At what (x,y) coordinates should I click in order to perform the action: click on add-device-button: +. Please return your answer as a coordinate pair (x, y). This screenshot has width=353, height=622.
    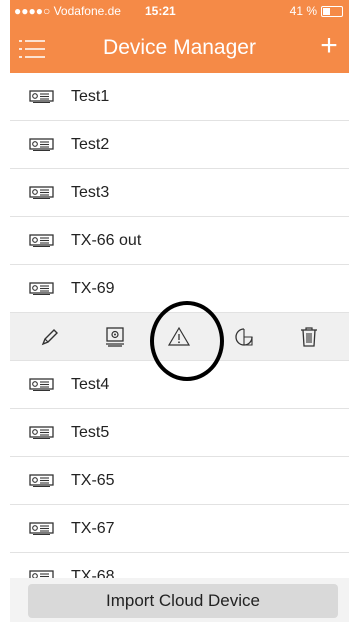
    Looking at the image, I should click on (329, 47).